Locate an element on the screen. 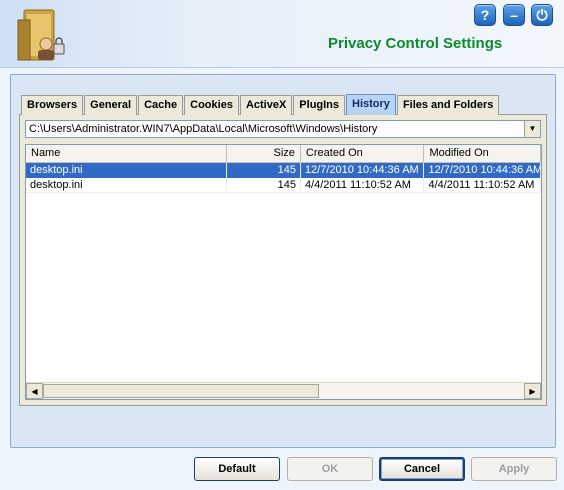 This screenshot has height=490, width=564. cancel-button: Cancel is located at coordinates (422, 469).